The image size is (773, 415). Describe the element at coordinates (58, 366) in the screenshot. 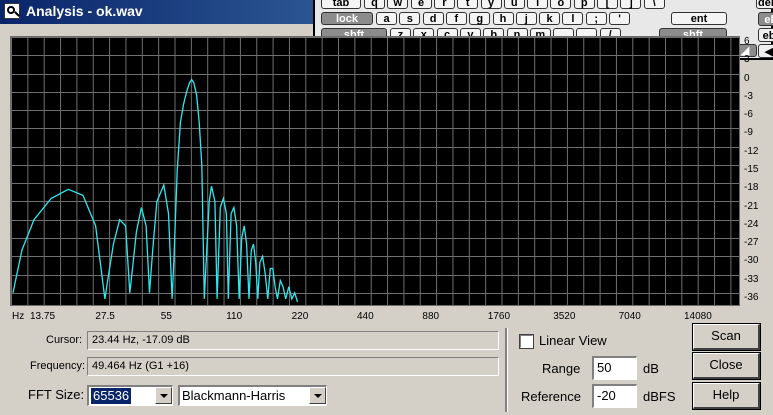

I see `frequency-label: Frequency:` at that location.